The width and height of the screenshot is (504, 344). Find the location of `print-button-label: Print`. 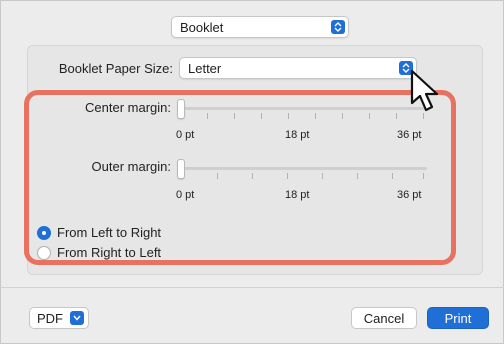

print-button-label: Print is located at coordinates (458, 318).